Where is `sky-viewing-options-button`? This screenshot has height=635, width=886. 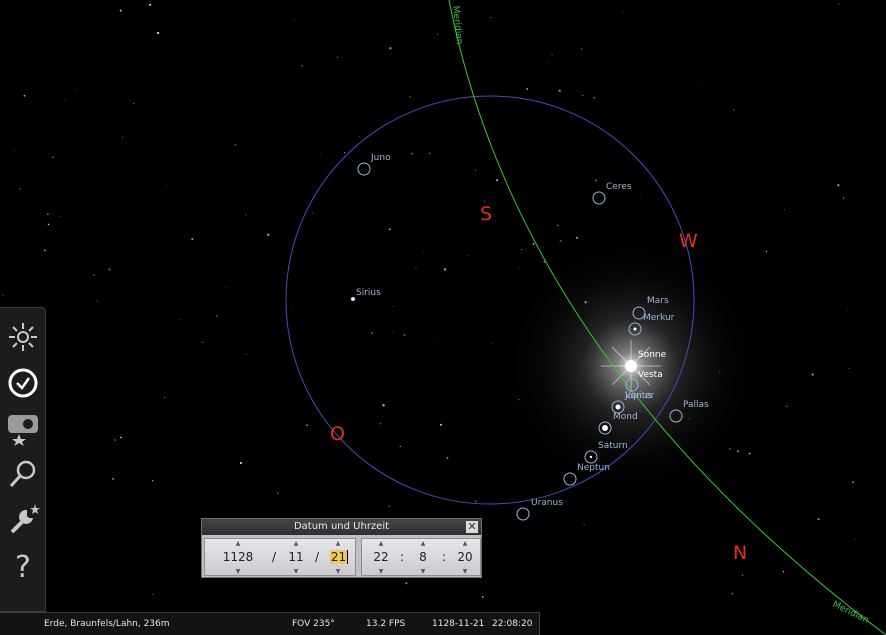 sky-viewing-options-button is located at coordinates (23, 337).